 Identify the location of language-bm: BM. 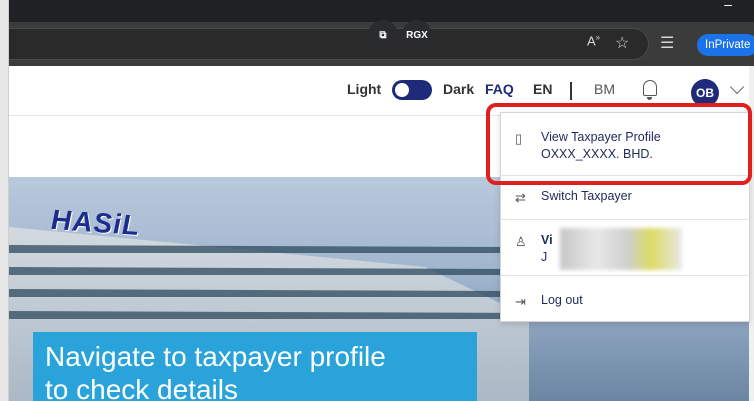
(604, 89).